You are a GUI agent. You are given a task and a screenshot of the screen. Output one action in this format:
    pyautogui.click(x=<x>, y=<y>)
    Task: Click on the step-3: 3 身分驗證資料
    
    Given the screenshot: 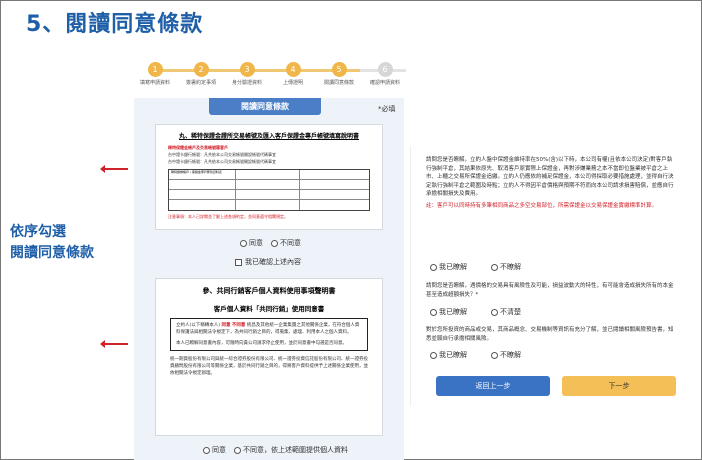 What is the action you would take?
    pyautogui.click(x=247, y=73)
    